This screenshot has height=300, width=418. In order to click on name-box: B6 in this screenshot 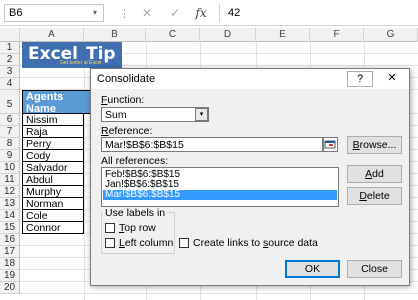, I will do `click(54, 13)`.